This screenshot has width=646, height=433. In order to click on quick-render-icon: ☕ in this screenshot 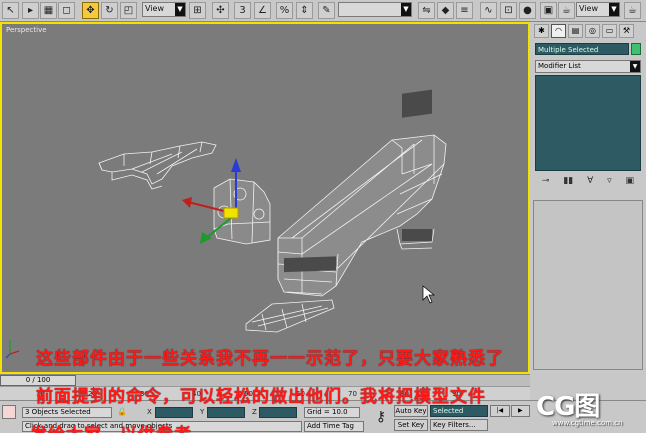, I will do `click(566, 10)`.